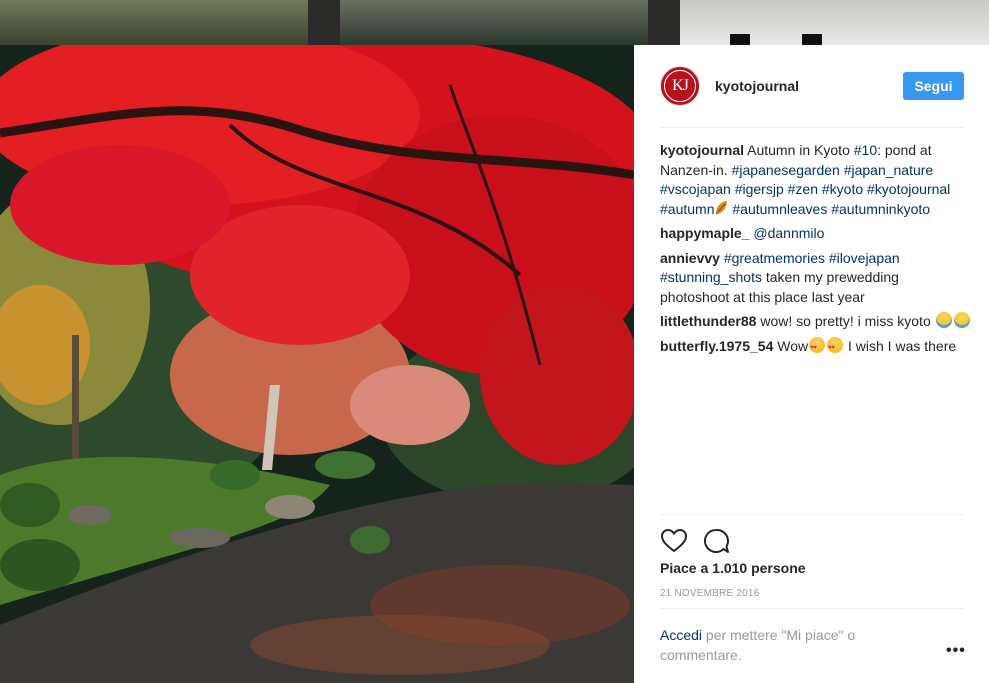  What do you see at coordinates (716, 541) in the screenshot?
I see `comment-icon` at bounding box center [716, 541].